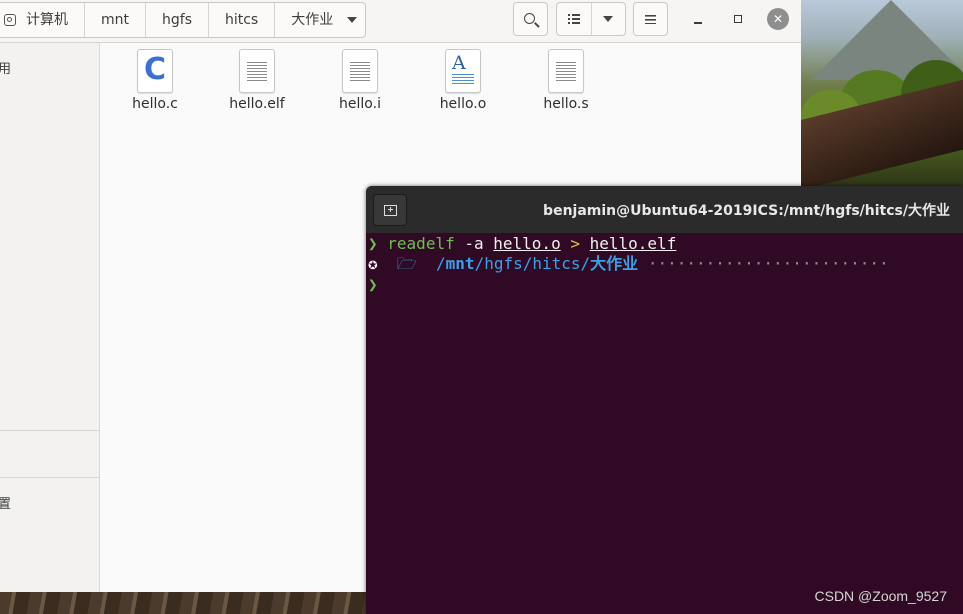 This screenshot has width=963, height=614. I want to click on file-name: hello.elf, so click(257, 104).